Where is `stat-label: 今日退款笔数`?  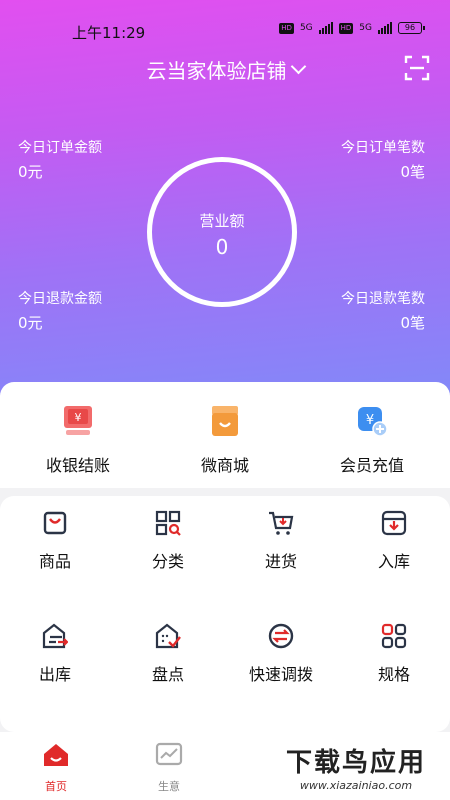
stat-label: 今日退款笔数 is located at coordinates (383, 299).